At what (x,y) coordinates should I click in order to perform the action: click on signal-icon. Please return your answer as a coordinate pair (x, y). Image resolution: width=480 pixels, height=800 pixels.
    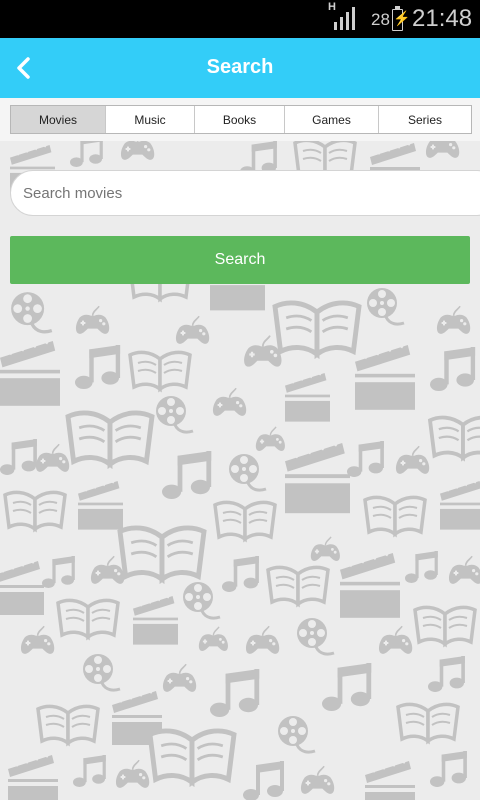
    Looking at the image, I should click on (344, 18).